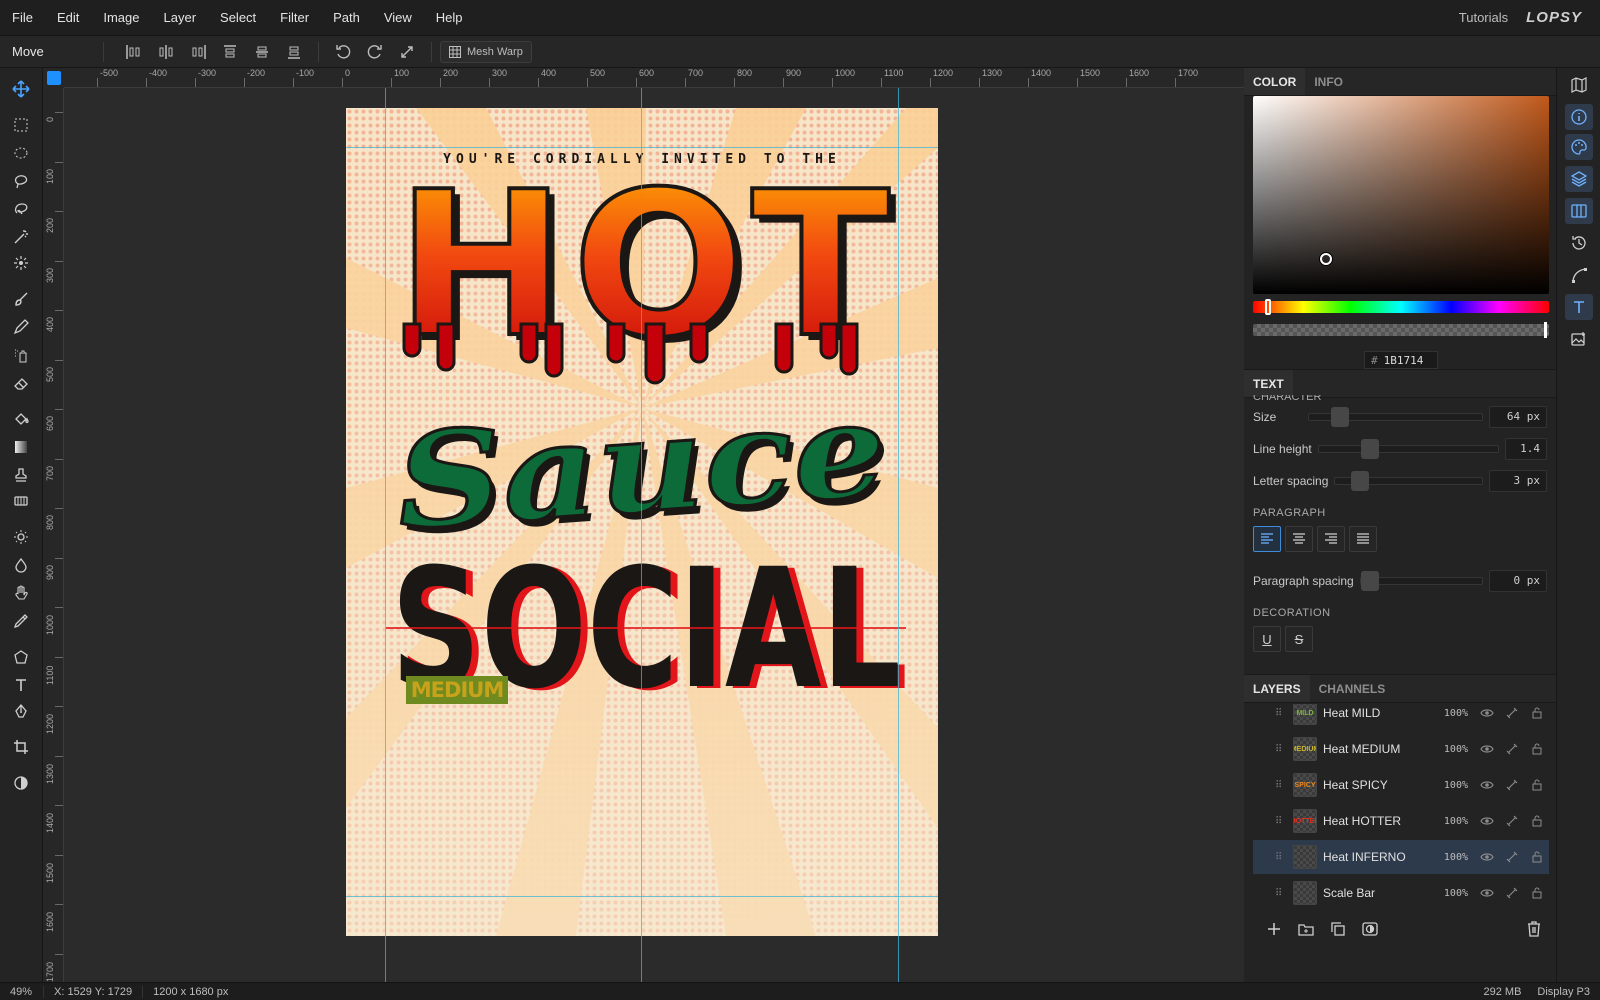 The image size is (1600, 1000). I want to click on delete-layer-icon, so click(1534, 929).